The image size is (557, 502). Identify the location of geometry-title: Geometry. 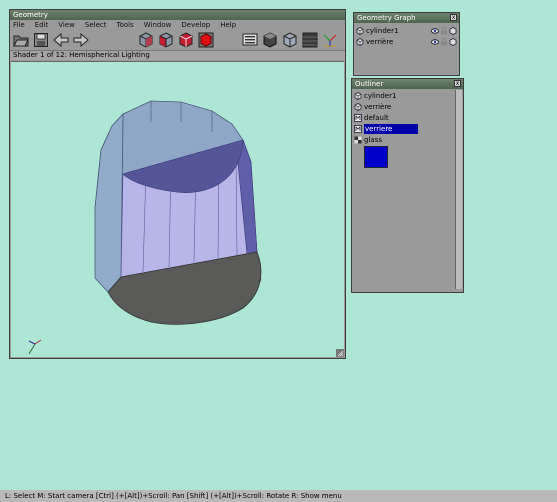
(30, 15).